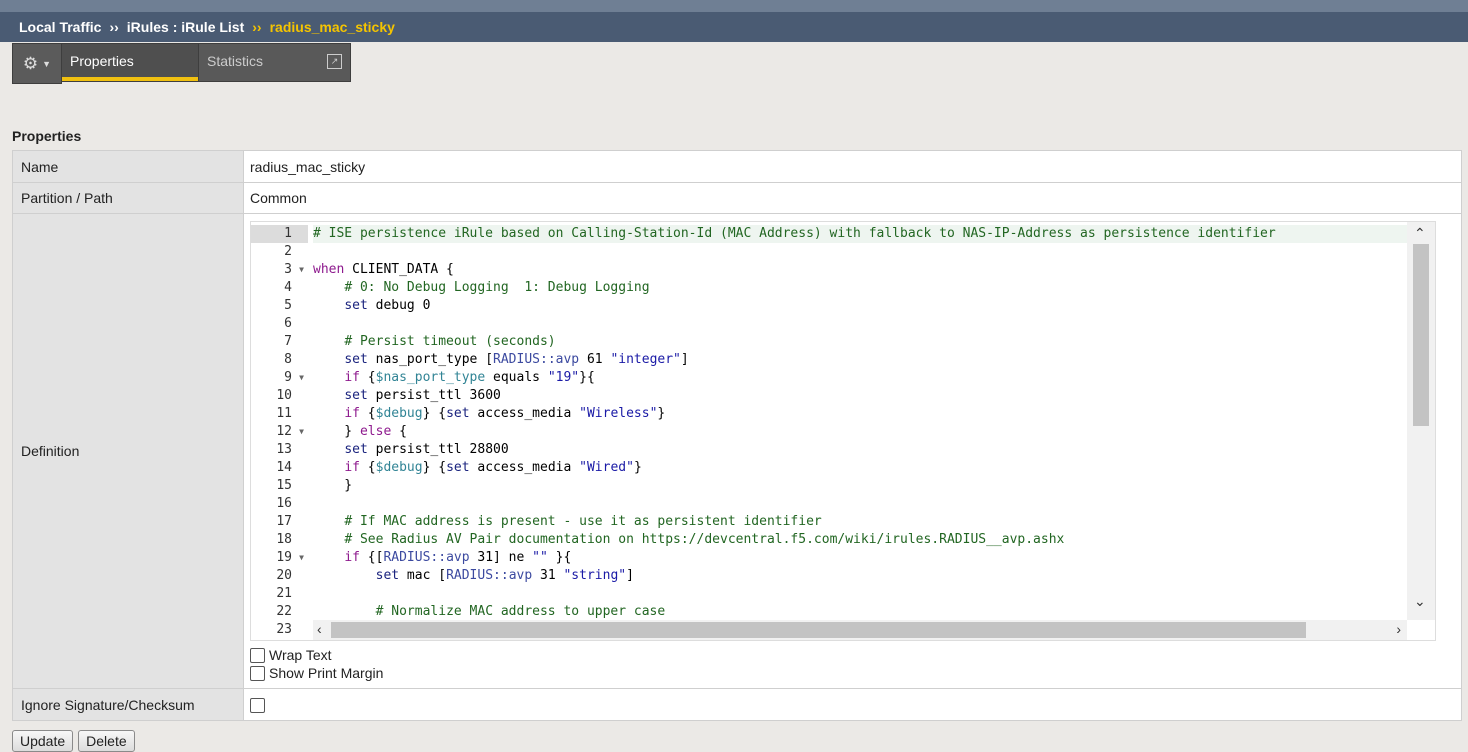  I want to click on code-line: set persist_ttl 3600, so click(860, 396).